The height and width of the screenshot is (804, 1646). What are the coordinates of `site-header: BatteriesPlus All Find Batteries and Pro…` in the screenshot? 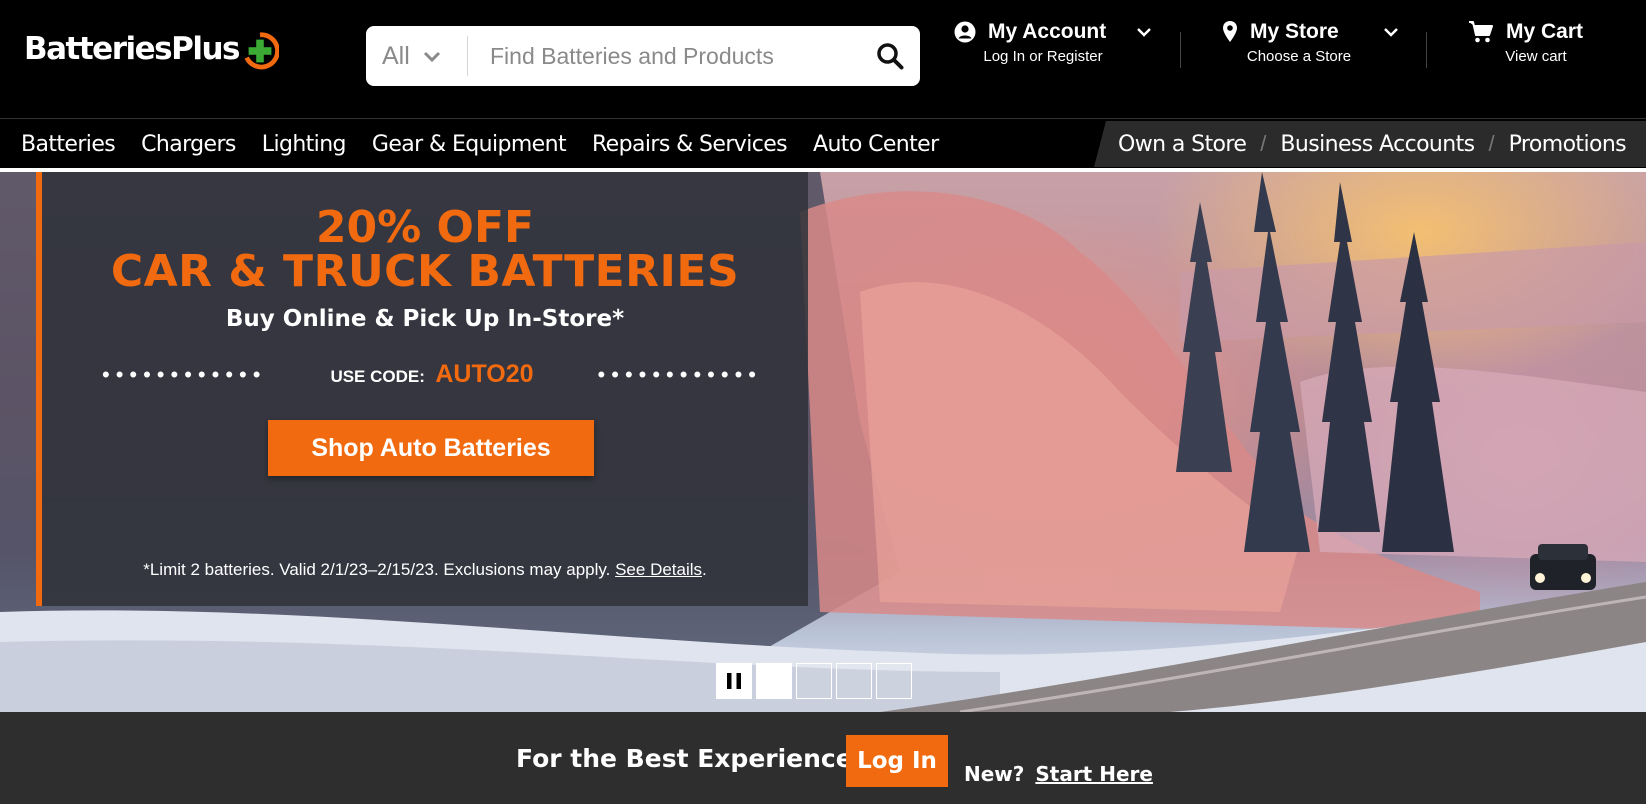 It's located at (823, 59).